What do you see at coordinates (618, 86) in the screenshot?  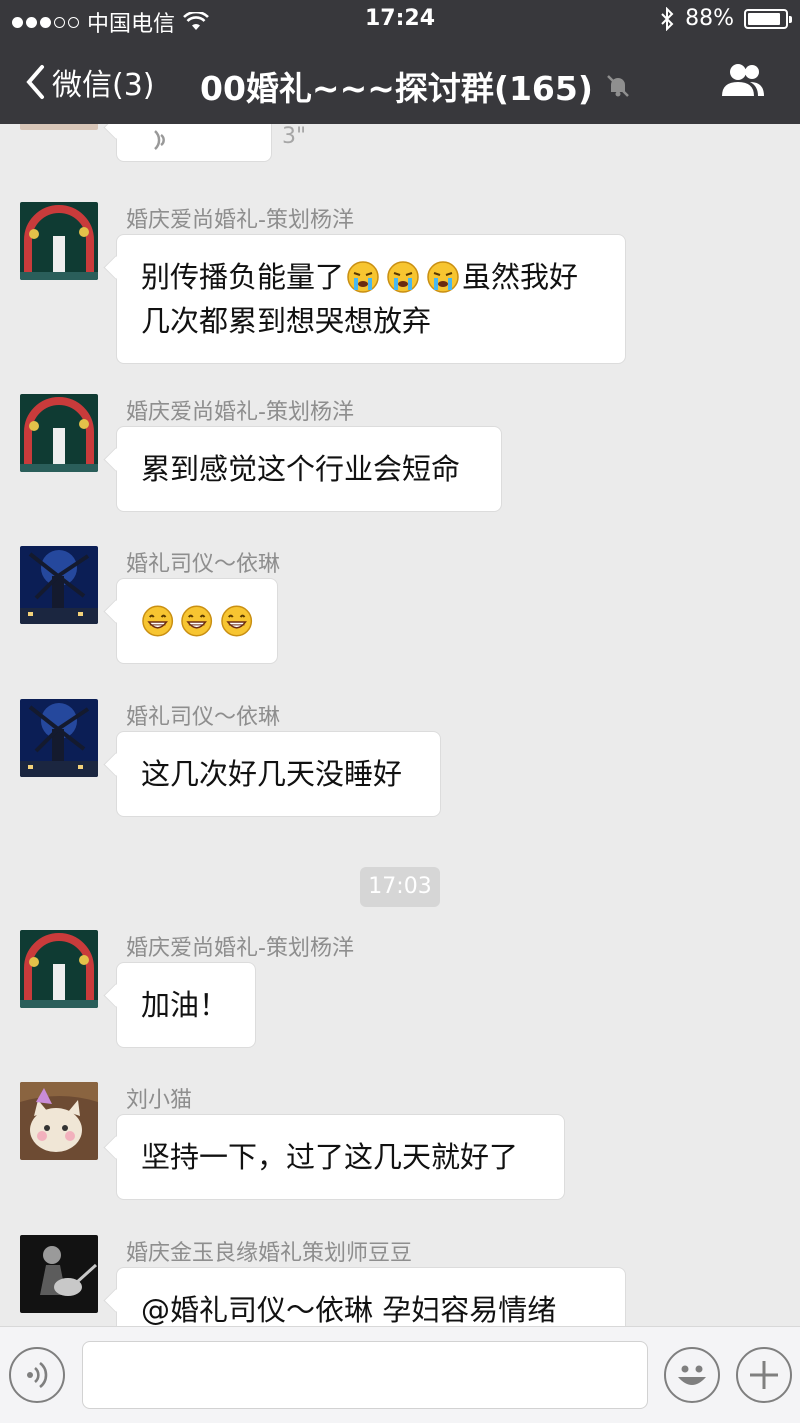 I see `mute-bell-icon` at bounding box center [618, 86].